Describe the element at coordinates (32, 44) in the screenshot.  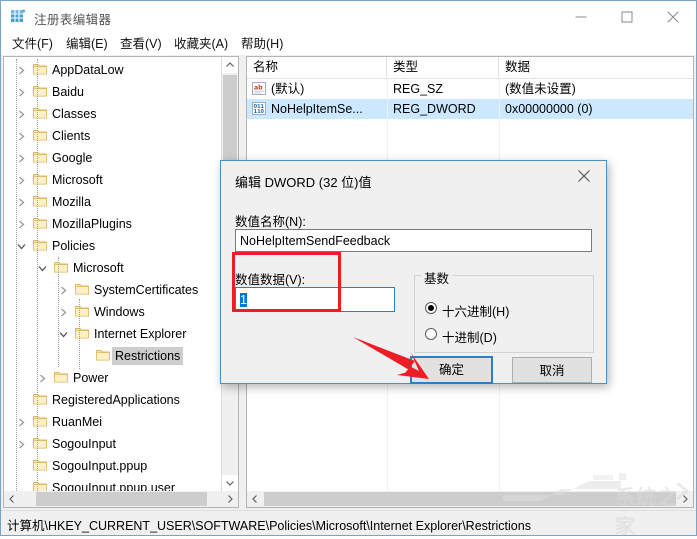
I see `menu-item-0: 文件(F)` at that location.